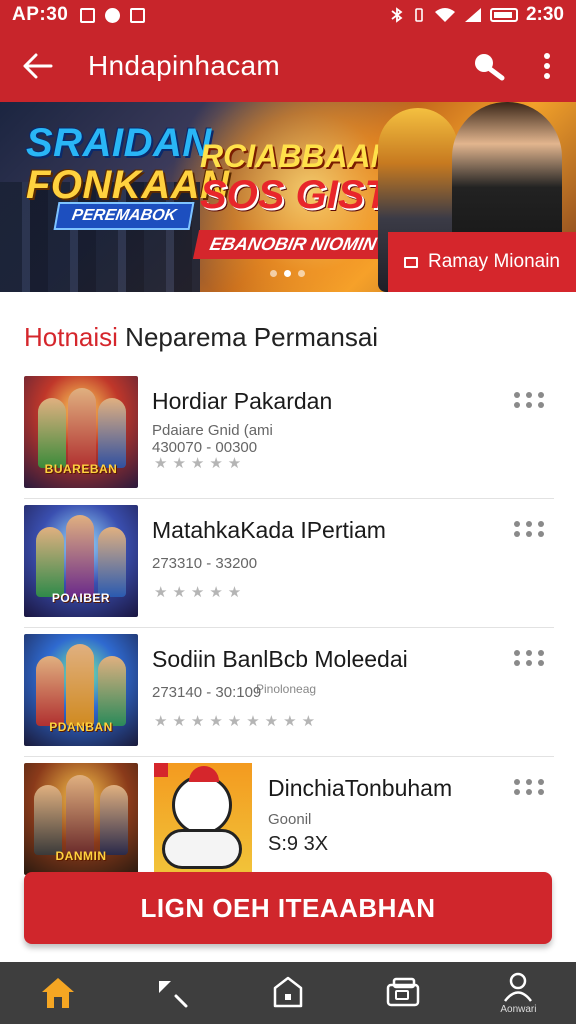 The height and width of the screenshot is (1024, 576). I want to click on library-icon, so click(403, 992).